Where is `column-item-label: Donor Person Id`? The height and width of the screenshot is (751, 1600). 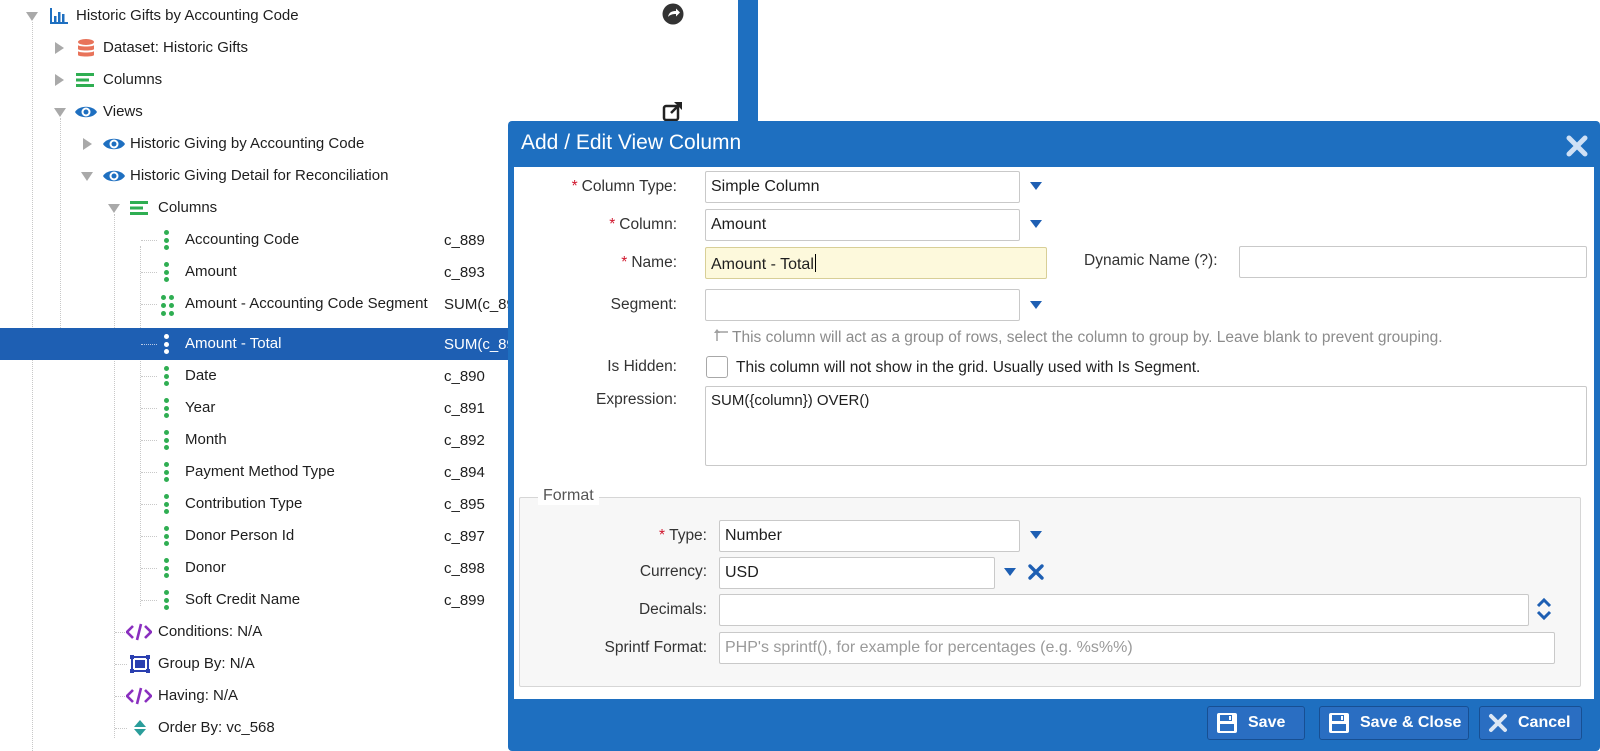 column-item-label: Donor Person Id is located at coordinates (240, 535).